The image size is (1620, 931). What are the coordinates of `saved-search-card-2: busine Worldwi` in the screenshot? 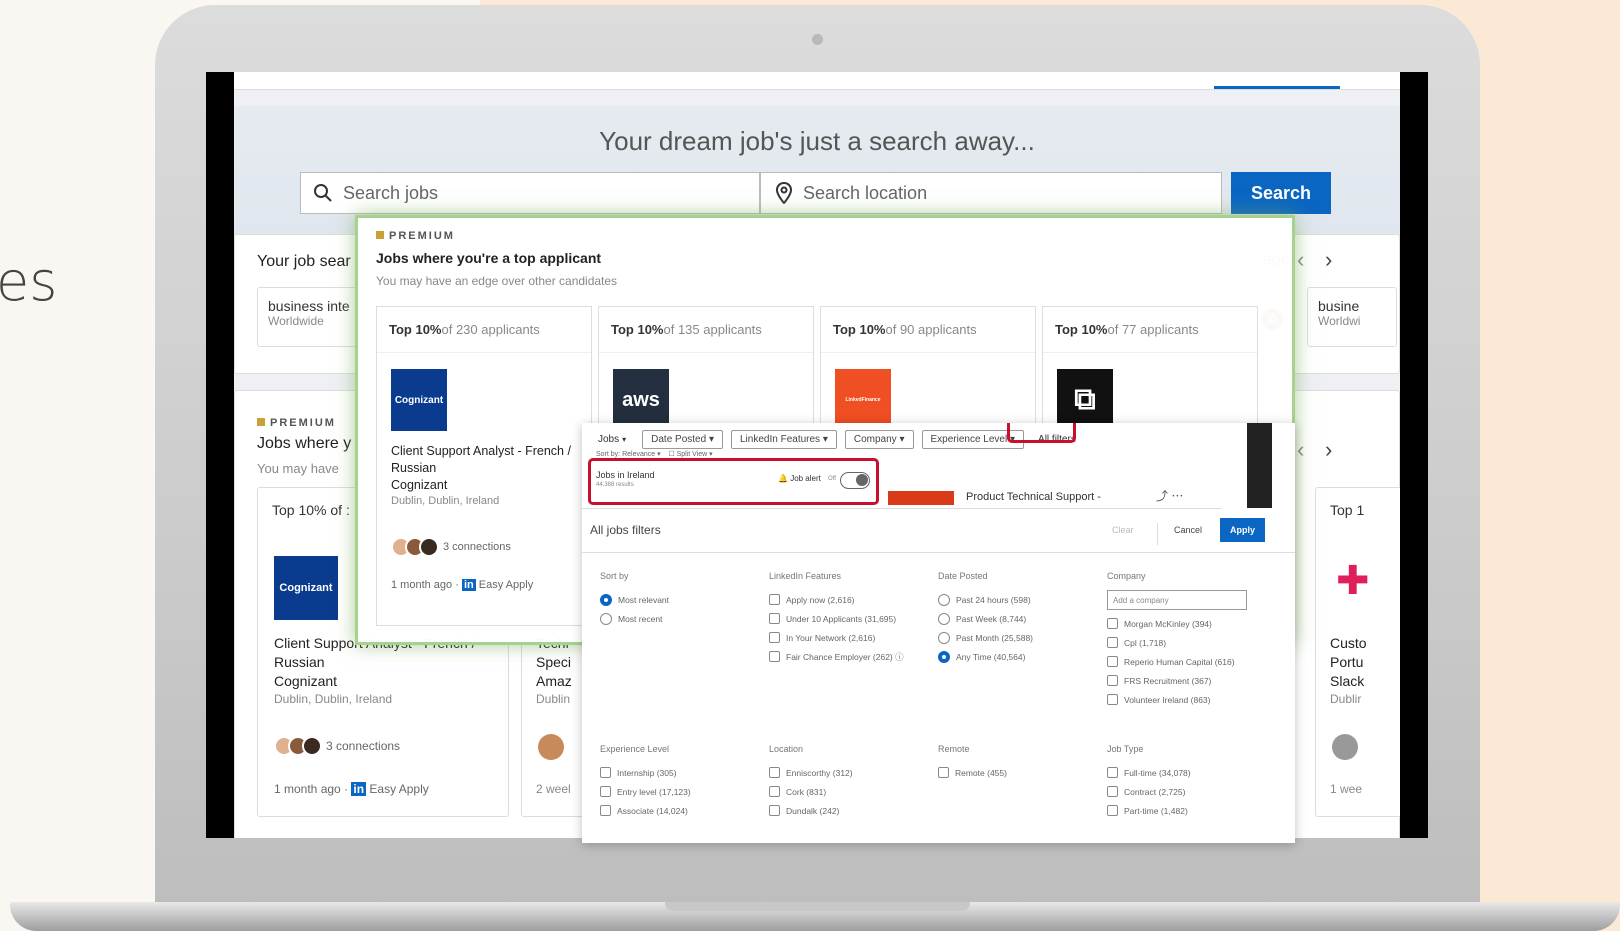 It's located at (1352, 317).